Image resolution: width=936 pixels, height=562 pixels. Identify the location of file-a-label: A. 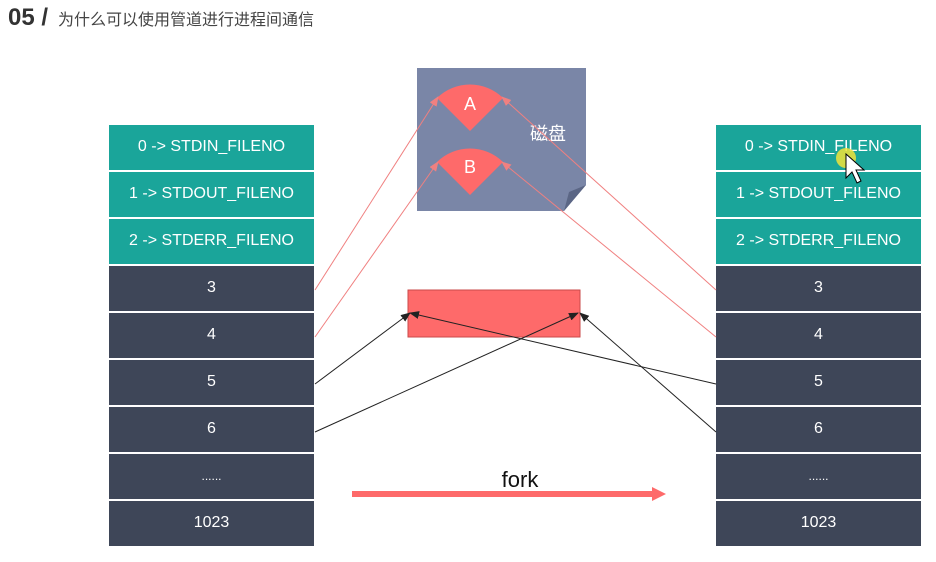
(470, 104).